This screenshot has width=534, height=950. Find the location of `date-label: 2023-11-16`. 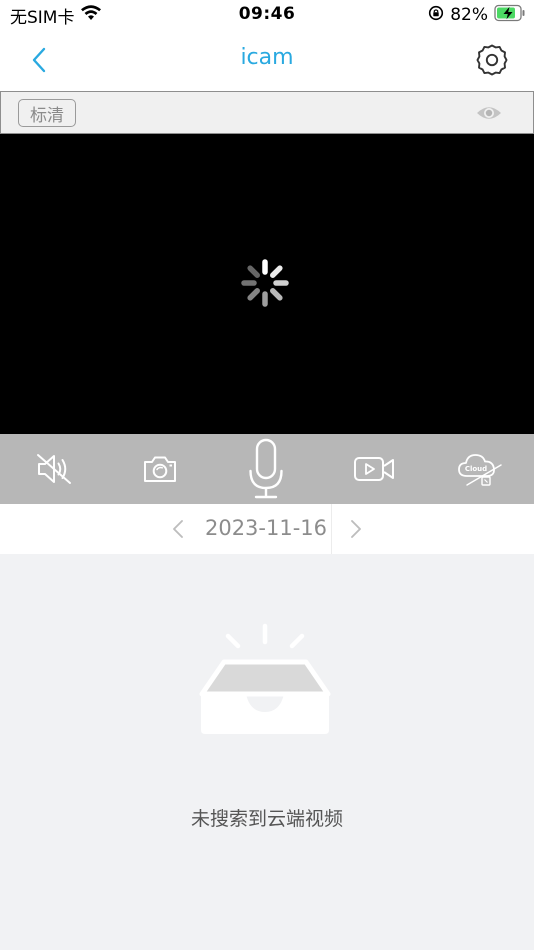

date-label: 2023-11-16 is located at coordinates (266, 528).